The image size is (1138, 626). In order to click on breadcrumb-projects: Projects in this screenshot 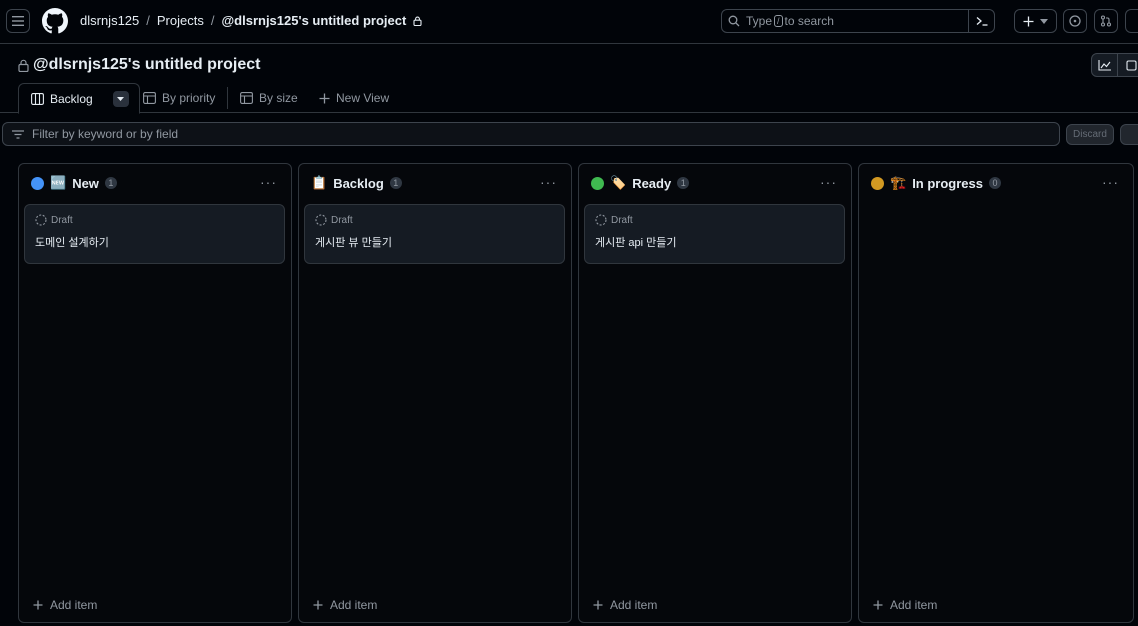, I will do `click(180, 20)`.